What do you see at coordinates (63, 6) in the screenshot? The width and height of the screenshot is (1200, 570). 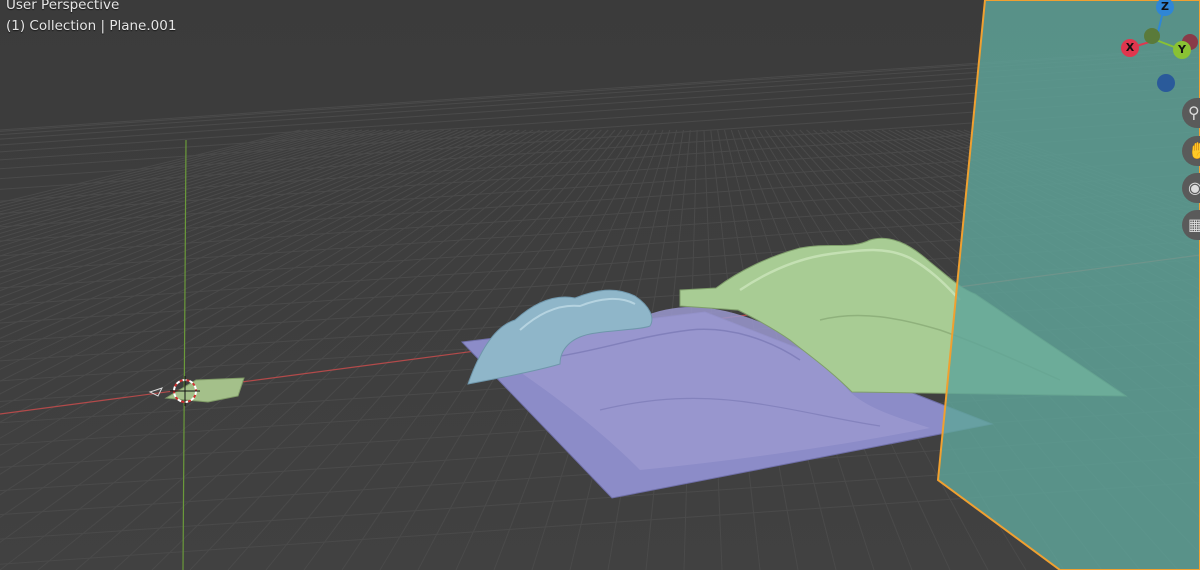 I see `view-perspective-label: User Perspective` at bounding box center [63, 6].